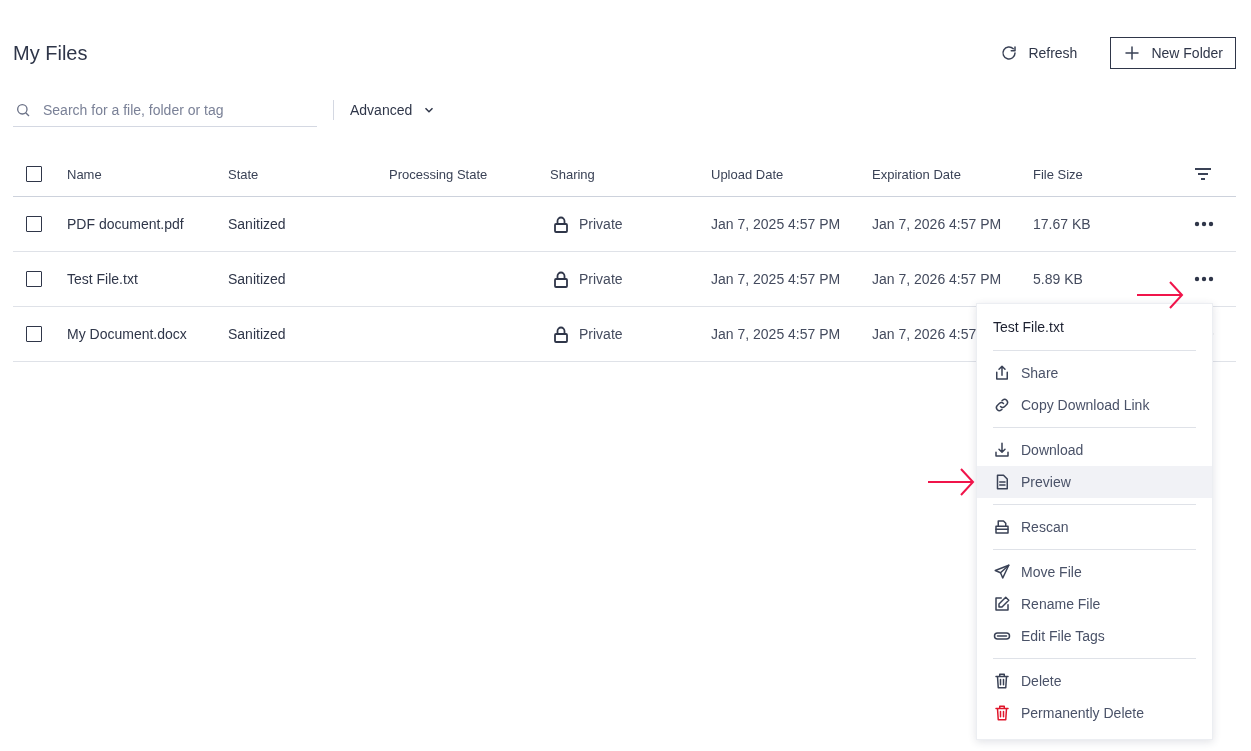 Image resolution: width=1251 pixels, height=751 pixels. Describe the element at coordinates (469, 174) in the screenshot. I see `column-header: Processing State` at that location.